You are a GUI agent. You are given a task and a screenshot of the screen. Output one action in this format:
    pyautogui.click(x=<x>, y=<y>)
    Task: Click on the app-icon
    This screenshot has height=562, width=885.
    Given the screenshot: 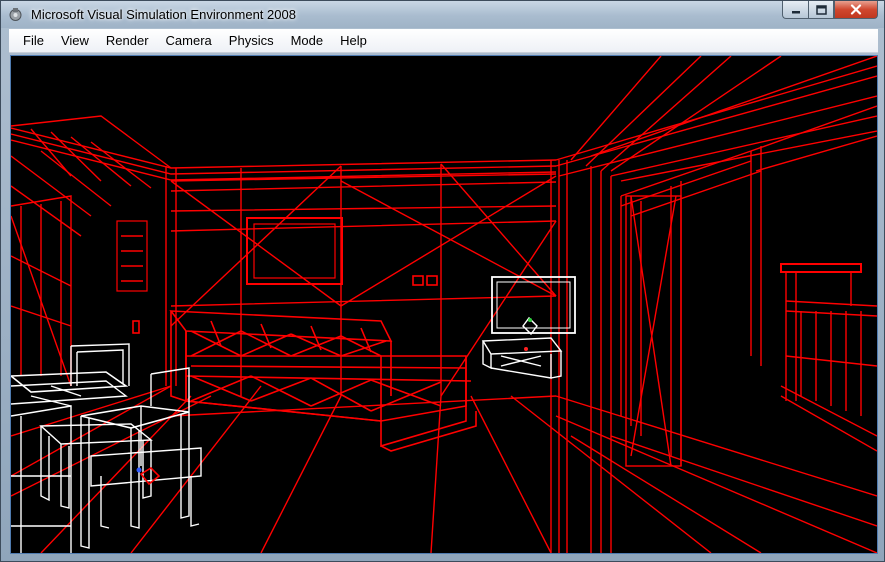 What is the action you would take?
    pyautogui.click(x=15, y=14)
    